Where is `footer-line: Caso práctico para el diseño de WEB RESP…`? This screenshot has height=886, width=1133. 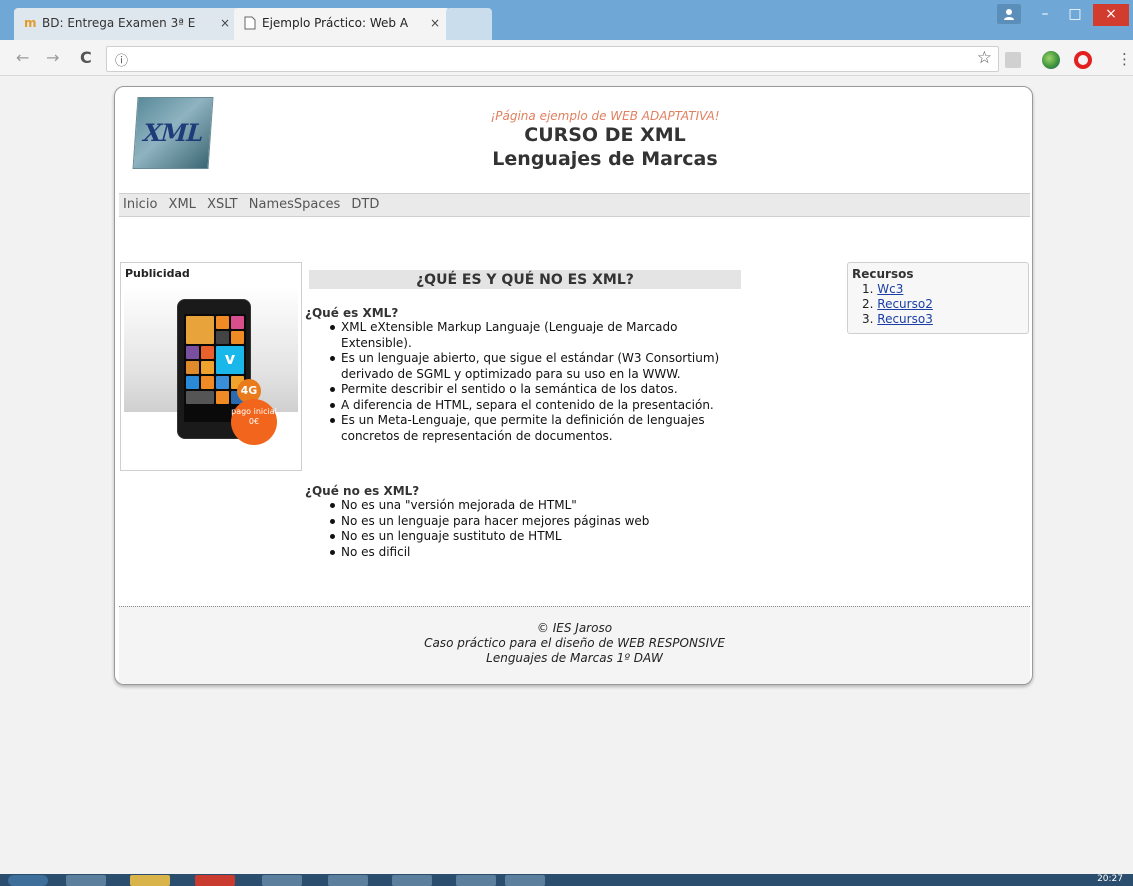
footer-line: Caso práctico para el diseño de WEB RESP… is located at coordinates (574, 643).